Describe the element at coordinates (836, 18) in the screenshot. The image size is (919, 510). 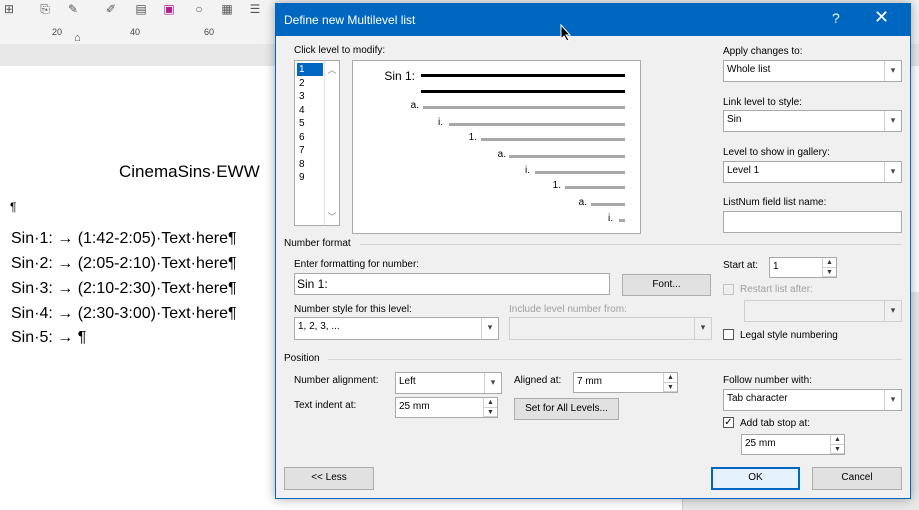
I see `help-button: ?` at that location.